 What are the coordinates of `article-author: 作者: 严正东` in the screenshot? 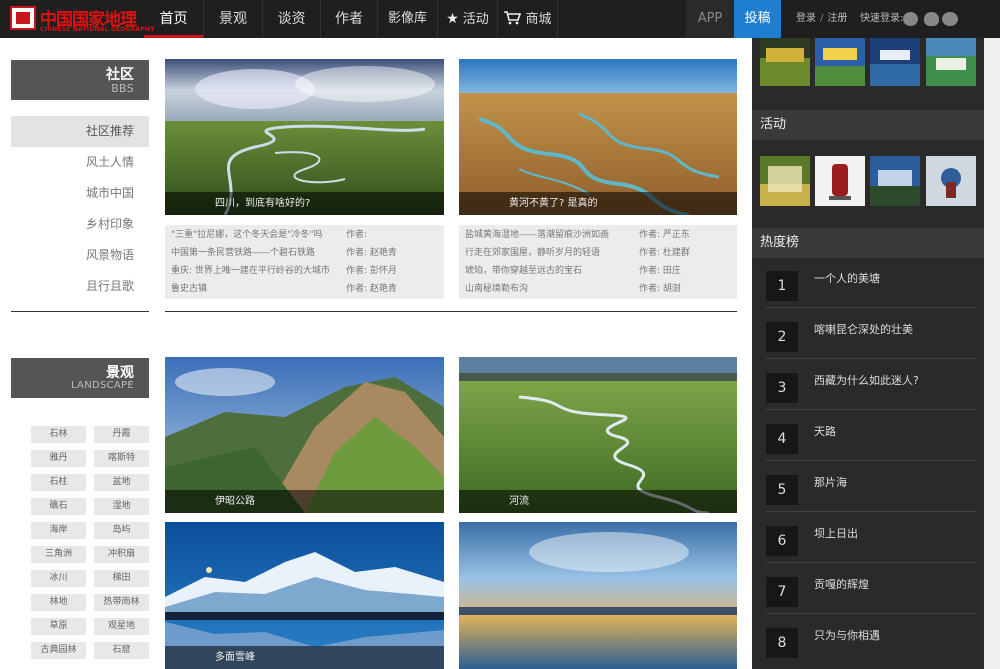 It's located at (664, 235).